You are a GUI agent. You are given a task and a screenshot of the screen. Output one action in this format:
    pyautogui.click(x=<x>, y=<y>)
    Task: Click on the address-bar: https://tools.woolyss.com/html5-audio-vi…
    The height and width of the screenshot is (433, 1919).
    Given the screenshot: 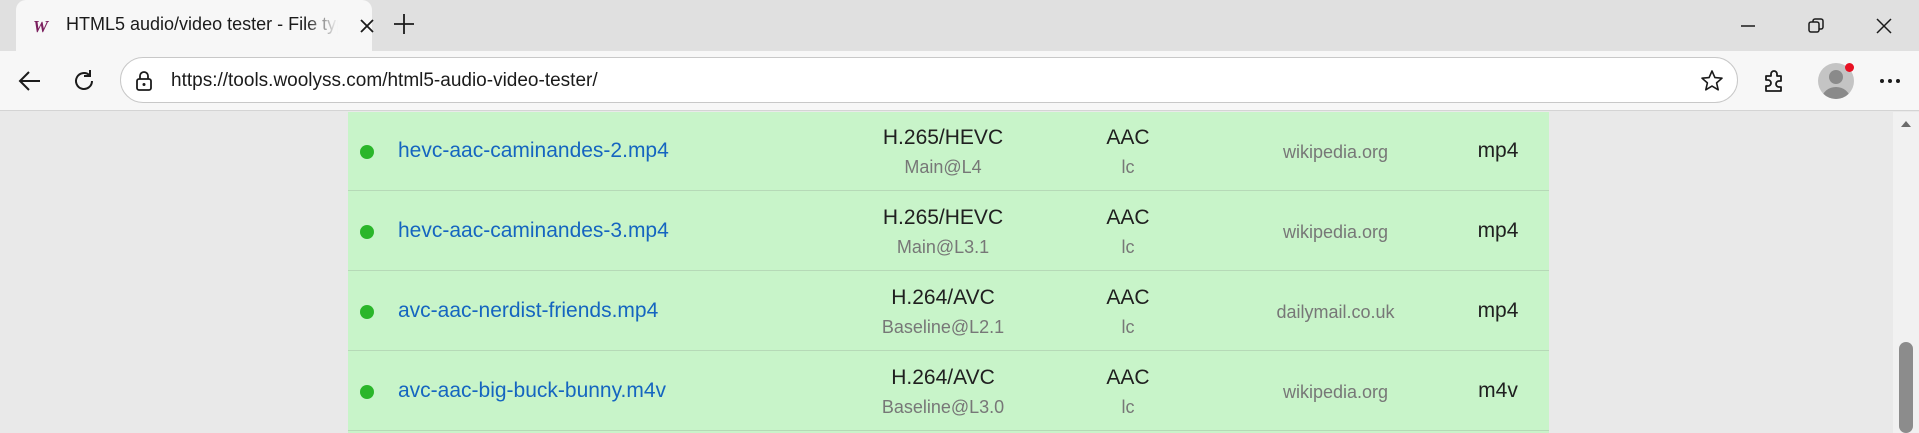 What is the action you would take?
    pyautogui.click(x=929, y=80)
    